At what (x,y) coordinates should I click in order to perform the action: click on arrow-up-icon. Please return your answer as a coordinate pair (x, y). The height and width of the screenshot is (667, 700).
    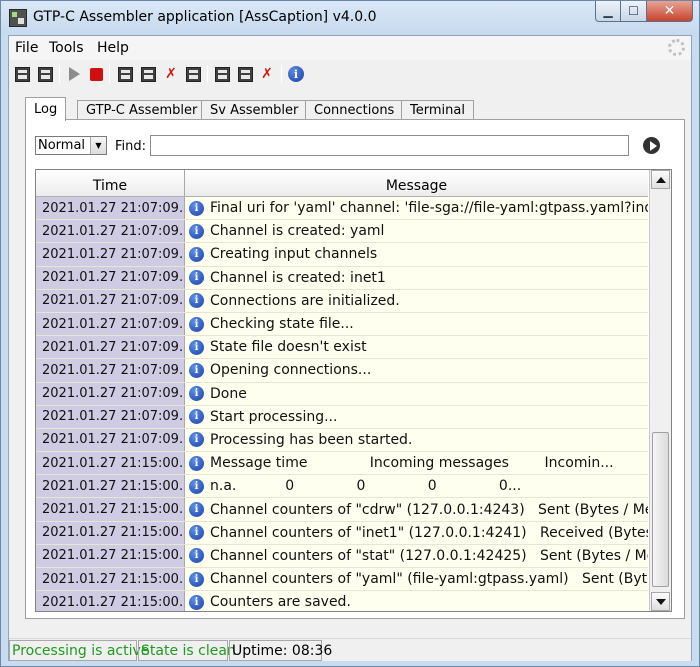
    Looking at the image, I should click on (660, 179).